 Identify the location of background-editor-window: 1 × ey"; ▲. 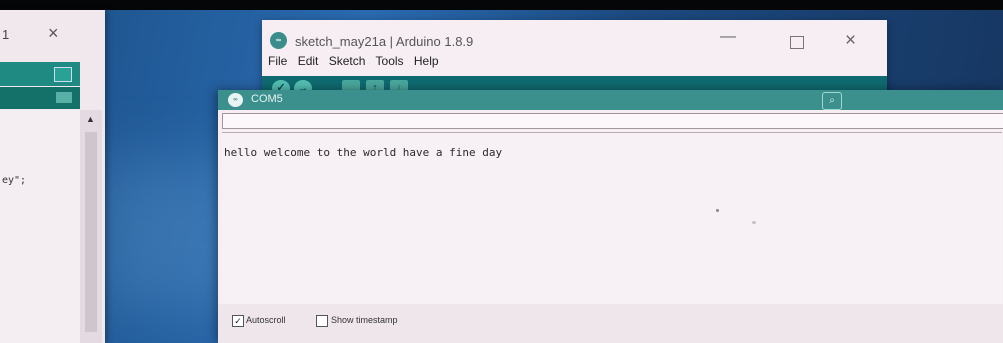
(52, 176).